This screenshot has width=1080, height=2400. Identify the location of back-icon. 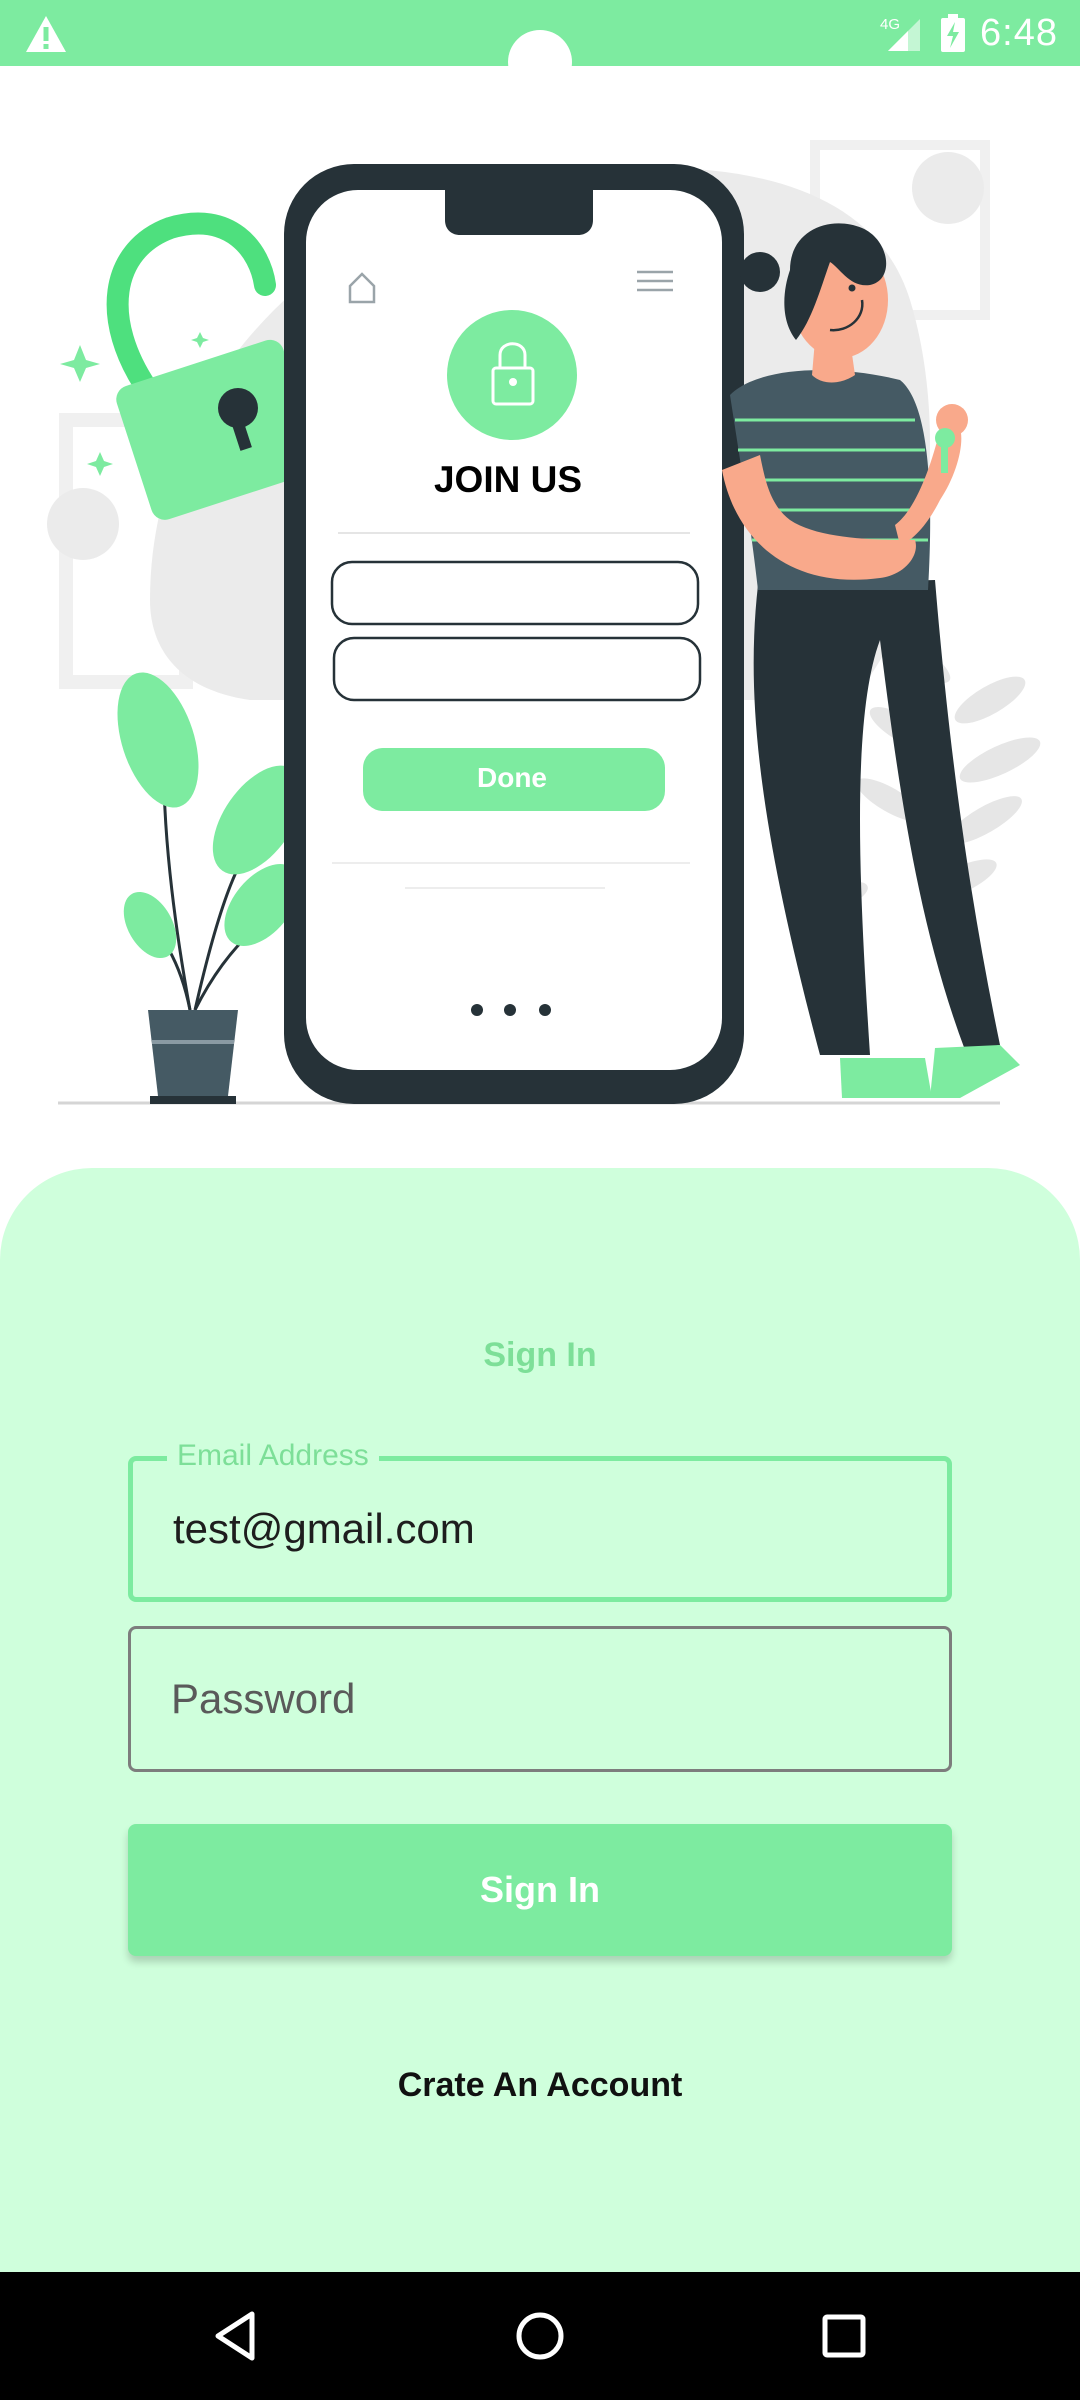
(235, 2336).